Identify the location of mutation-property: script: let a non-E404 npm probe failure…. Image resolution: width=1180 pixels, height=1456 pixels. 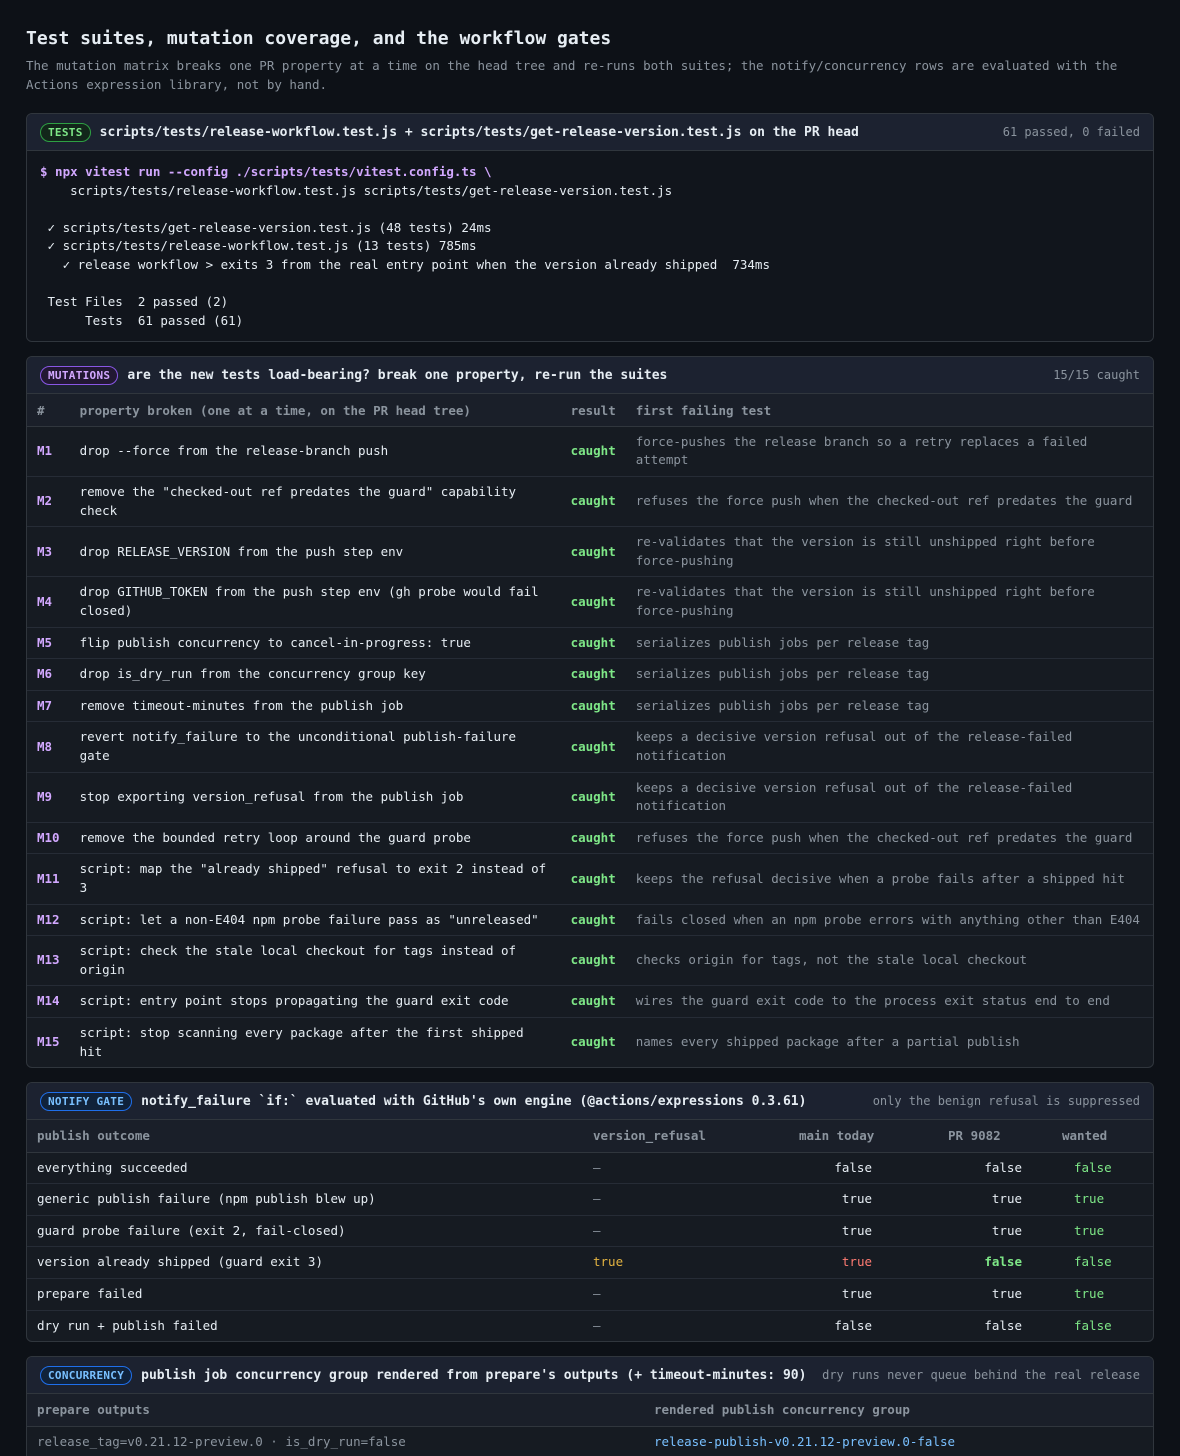
(315, 920).